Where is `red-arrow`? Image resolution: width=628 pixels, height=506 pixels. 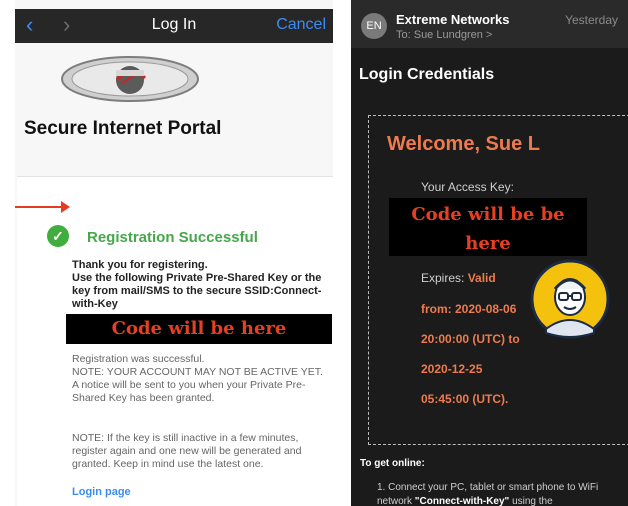 red-arrow is located at coordinates (41, 207).